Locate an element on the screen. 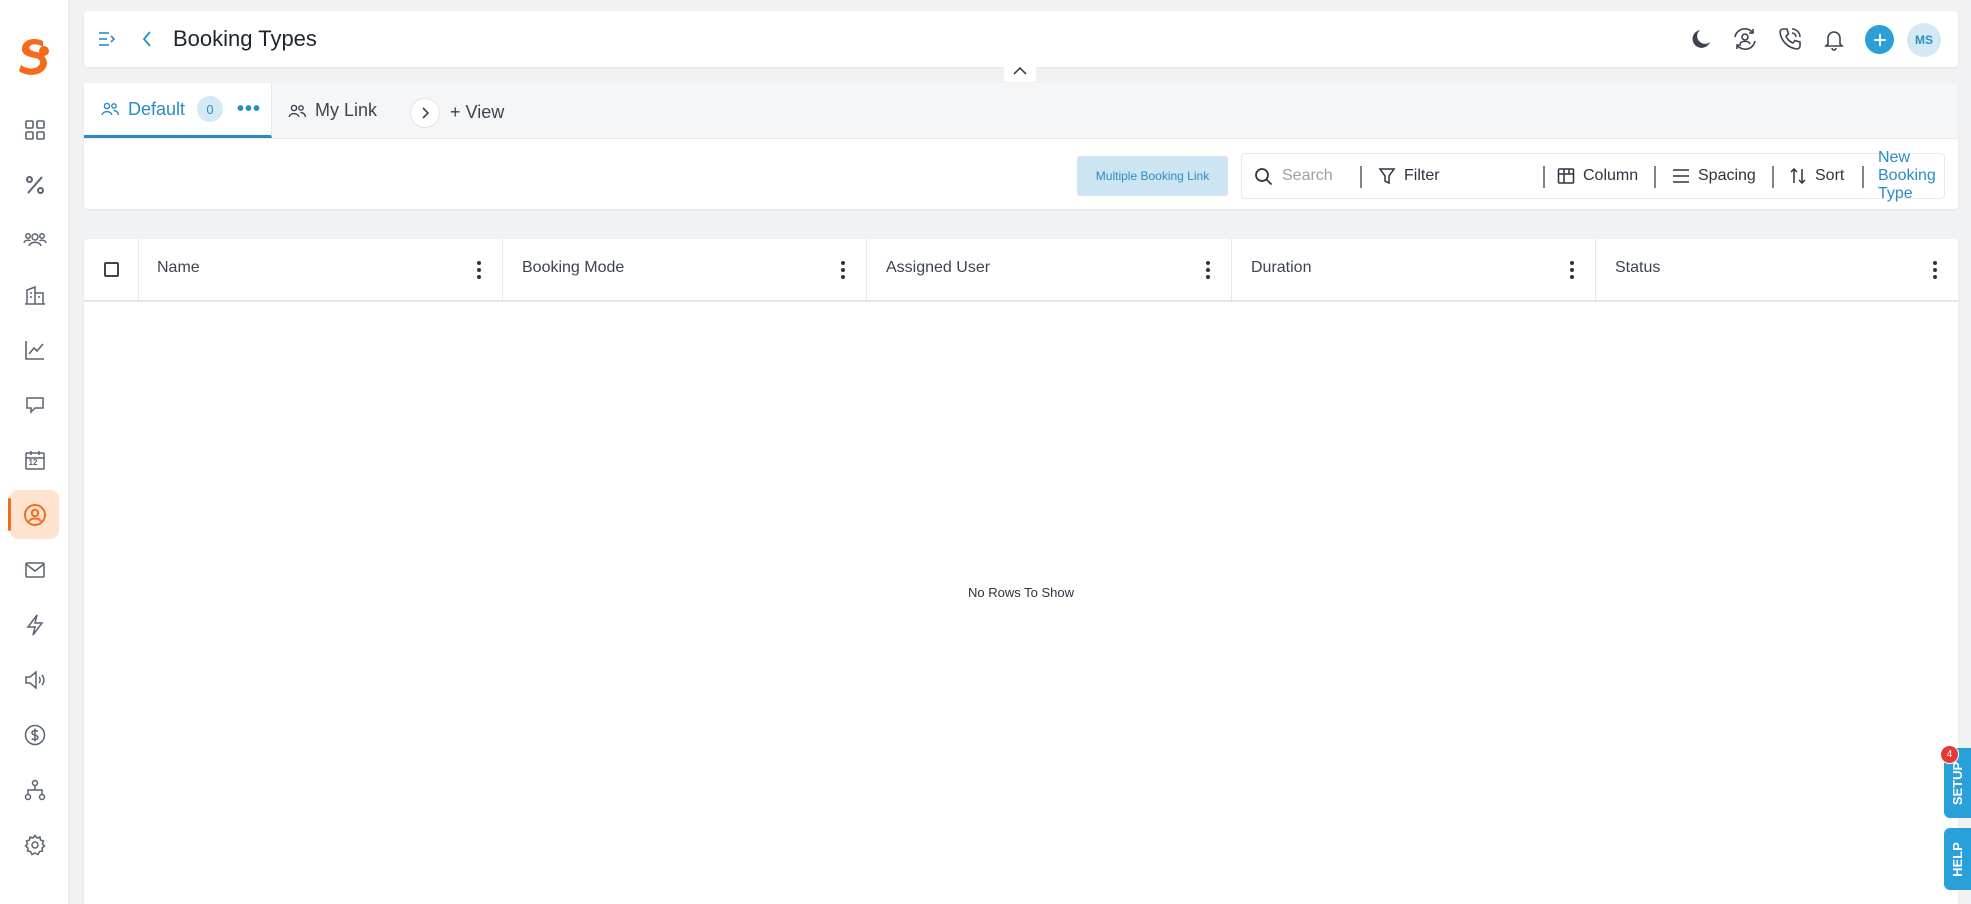 This screenshot has height=904, width=1971. view-tabs: Default 0 ••• My Link + View is located at coordinates (1021, 111).